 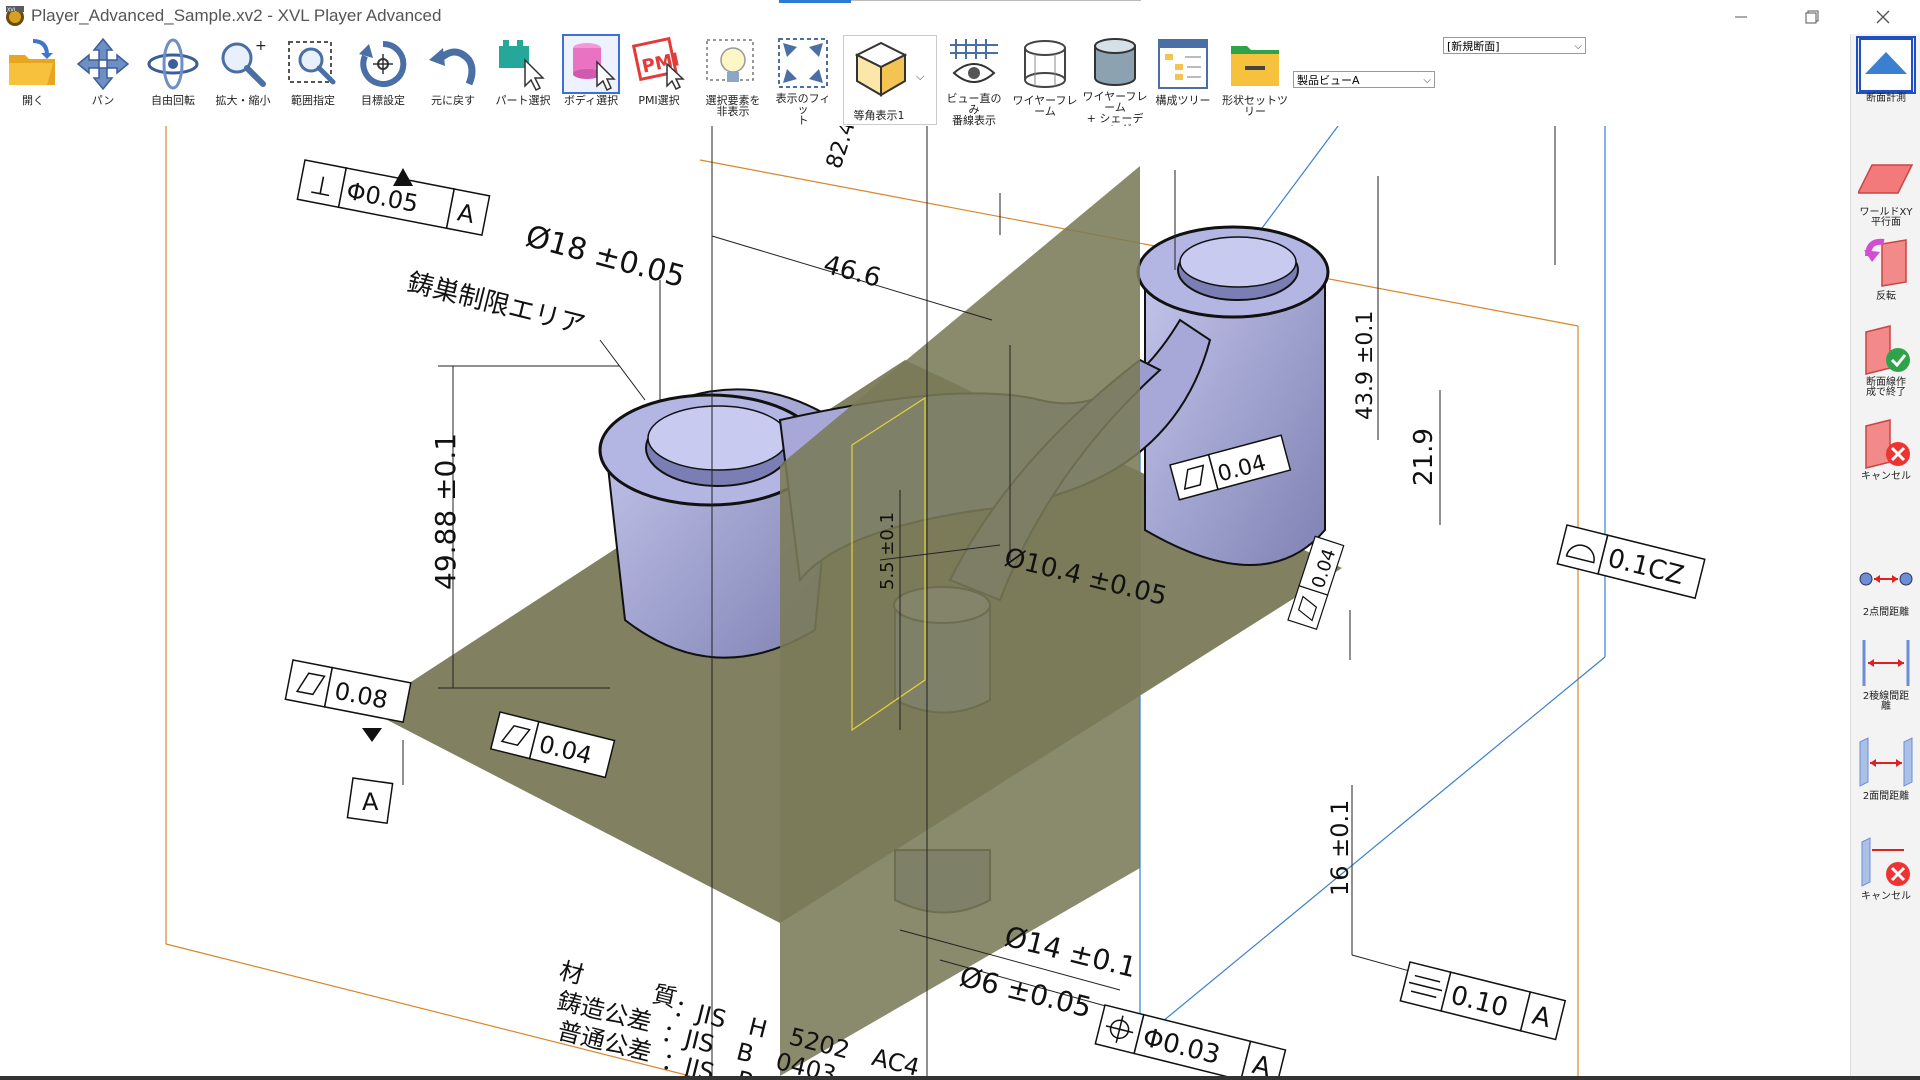 What do you see at coordinates (591, 64) in the screenshot?
I see `body-select-icon` at bounding box center [591, 64].